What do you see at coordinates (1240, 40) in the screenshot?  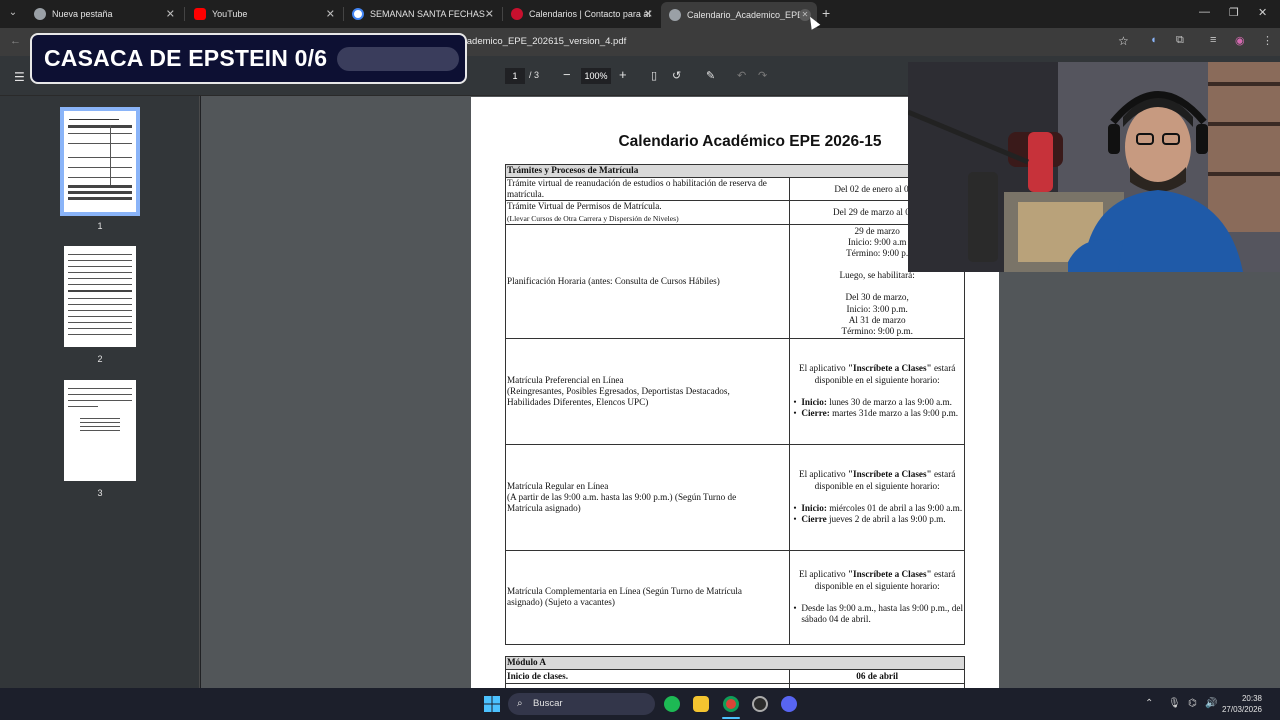 I see `profile-avatar-icon: ◉` at bounding box center [1240, 40].